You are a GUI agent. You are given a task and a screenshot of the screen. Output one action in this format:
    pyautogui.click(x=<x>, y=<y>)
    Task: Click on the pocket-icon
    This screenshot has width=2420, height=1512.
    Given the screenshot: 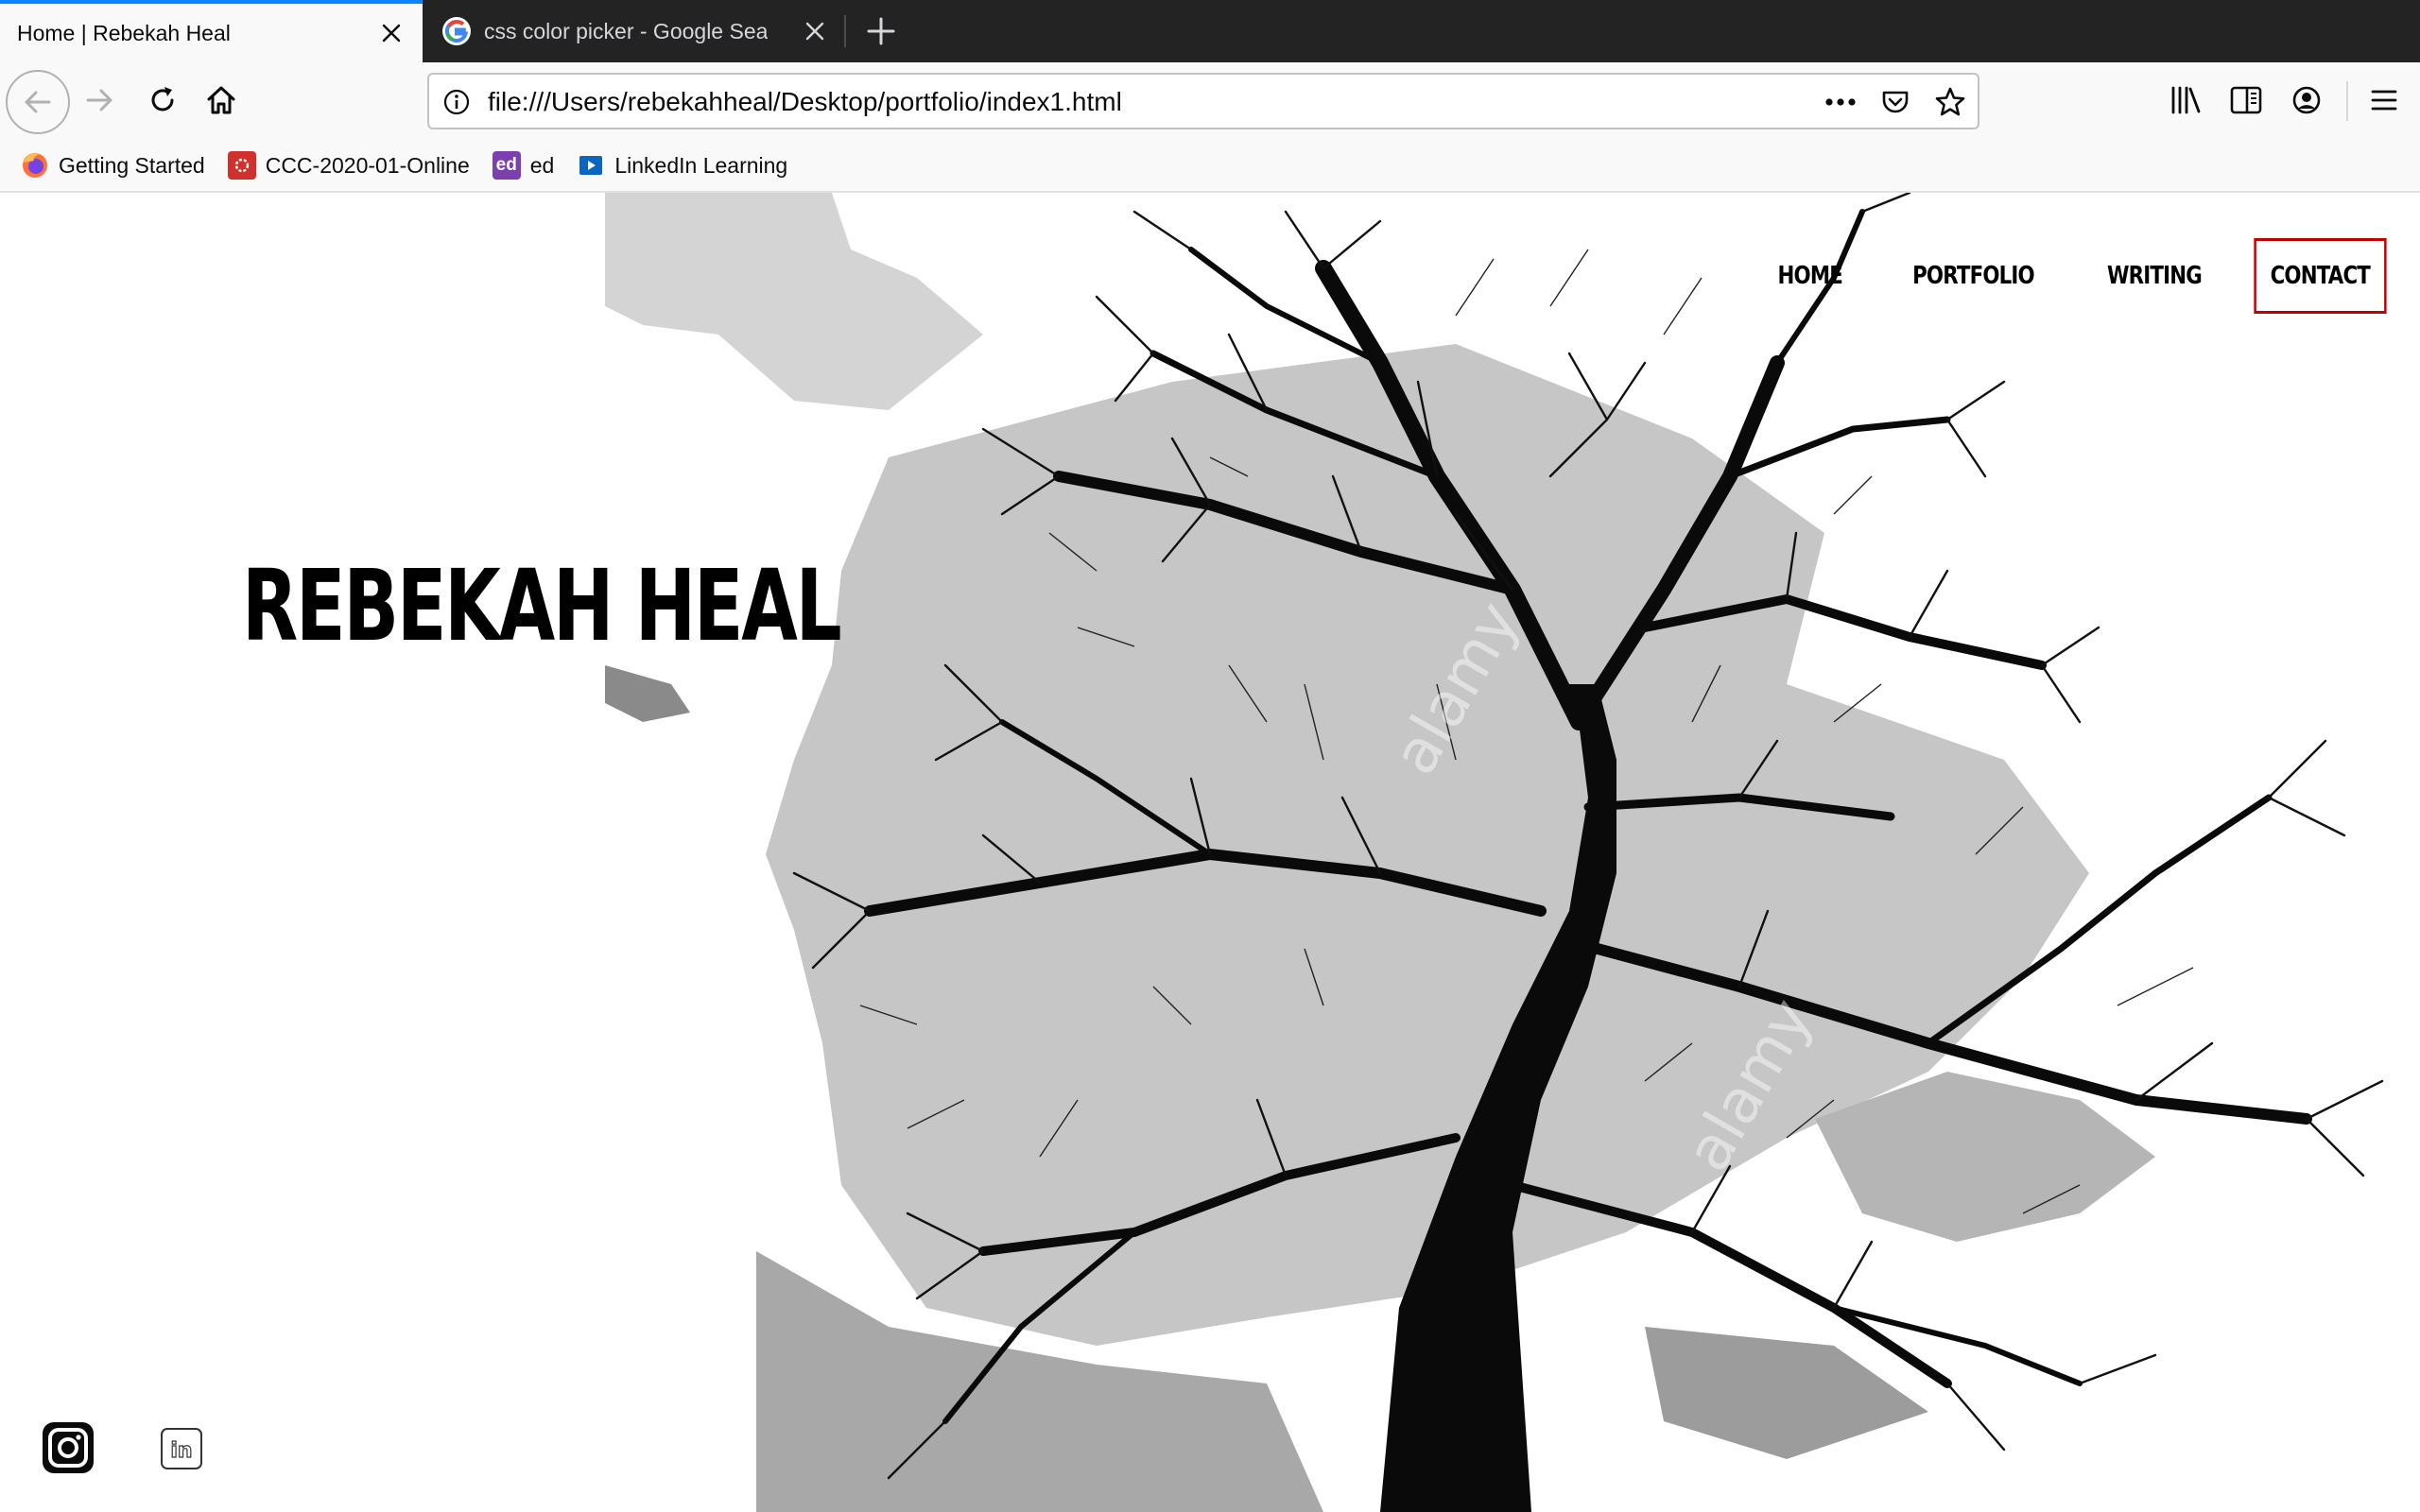 What is the action you would take?
    pyautogui.click(x=1895, y=102)
    